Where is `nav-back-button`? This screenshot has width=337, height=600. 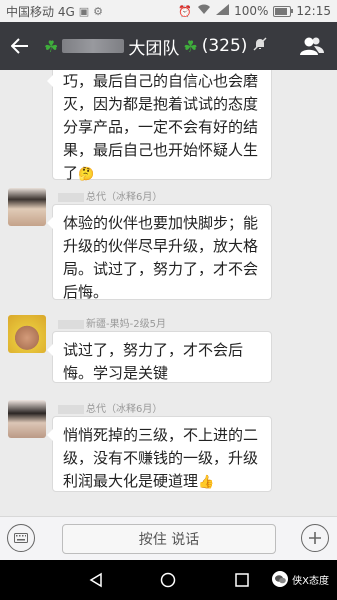
nav-back-button is located at coordinates (96, 580).